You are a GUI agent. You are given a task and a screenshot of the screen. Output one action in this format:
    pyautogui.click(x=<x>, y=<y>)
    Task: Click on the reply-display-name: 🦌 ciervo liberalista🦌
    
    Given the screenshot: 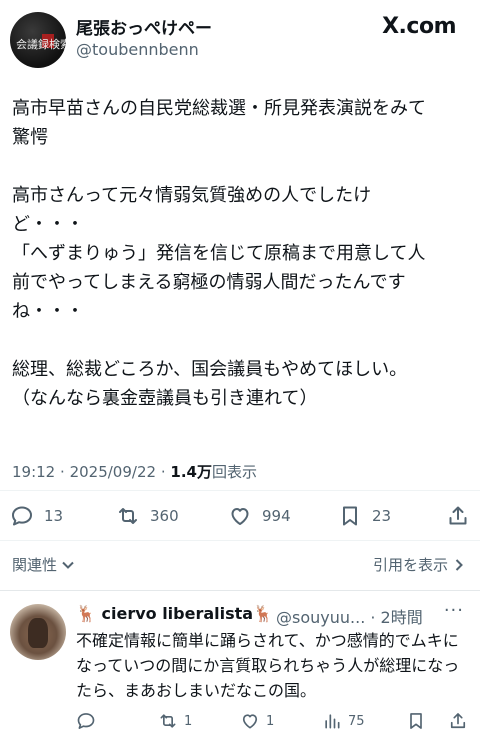 What is the action you would take?
    pyautogui.click(x=174, y=613)
    